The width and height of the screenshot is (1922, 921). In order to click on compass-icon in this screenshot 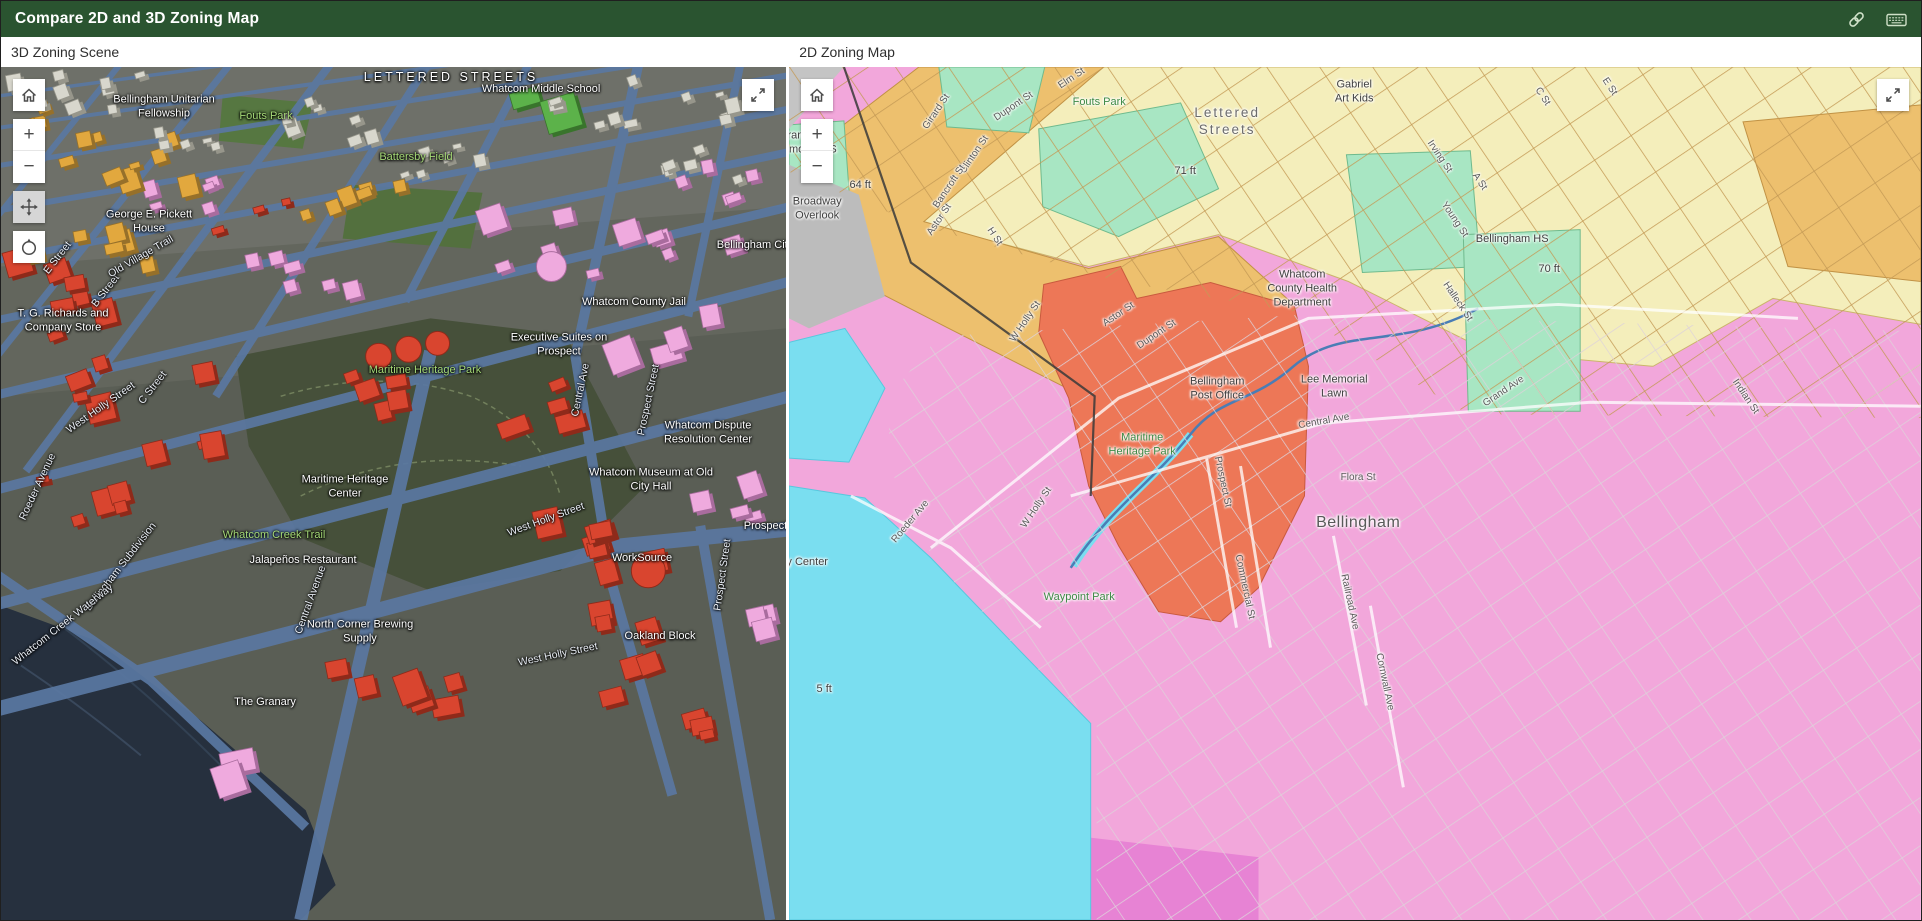, I will do `click(29, 247)`.